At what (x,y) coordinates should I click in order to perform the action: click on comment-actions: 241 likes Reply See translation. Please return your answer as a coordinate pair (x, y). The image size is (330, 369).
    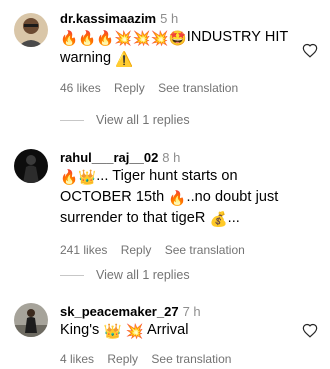
    Looking at the image, I should click on (181, 250).